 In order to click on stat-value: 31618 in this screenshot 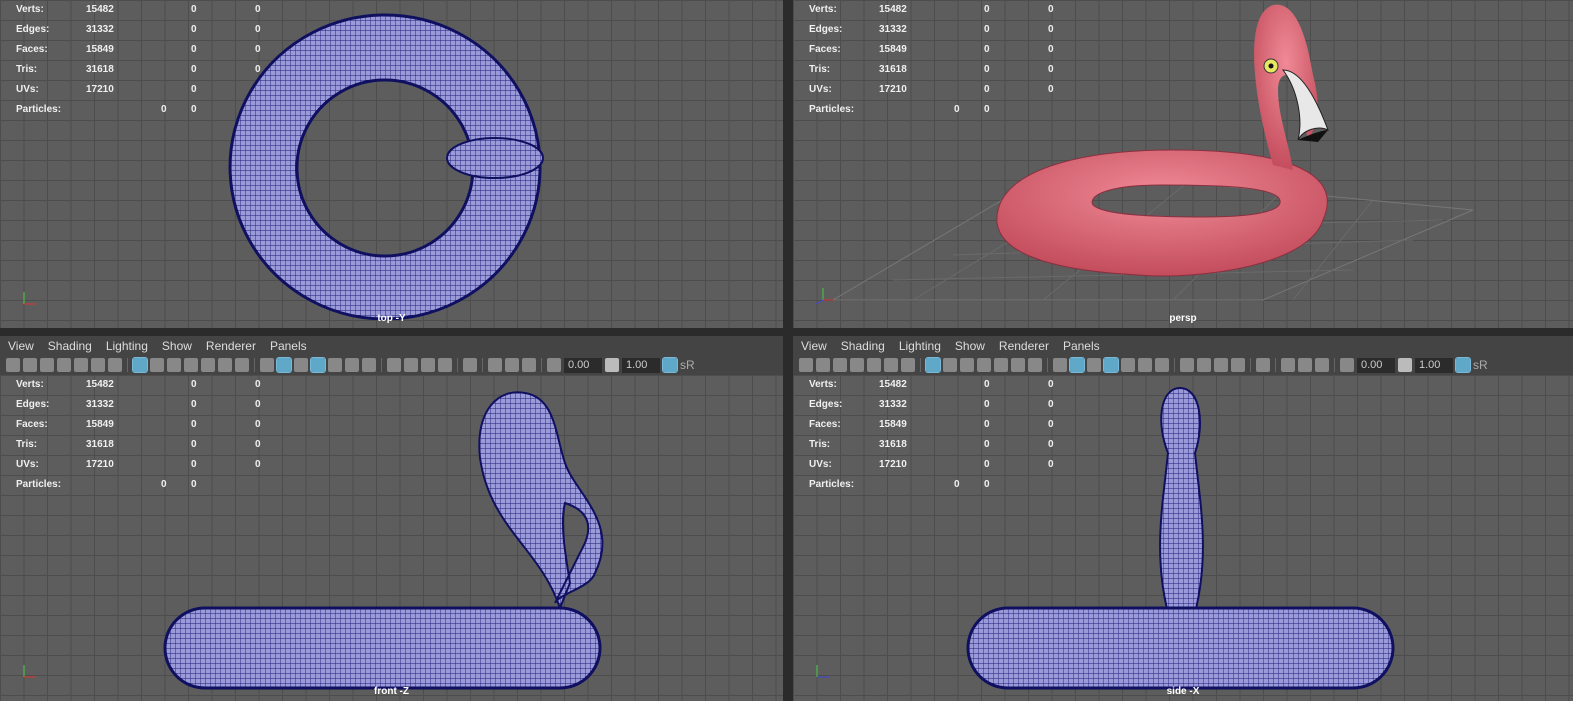, I will do `click(100, 69)`.